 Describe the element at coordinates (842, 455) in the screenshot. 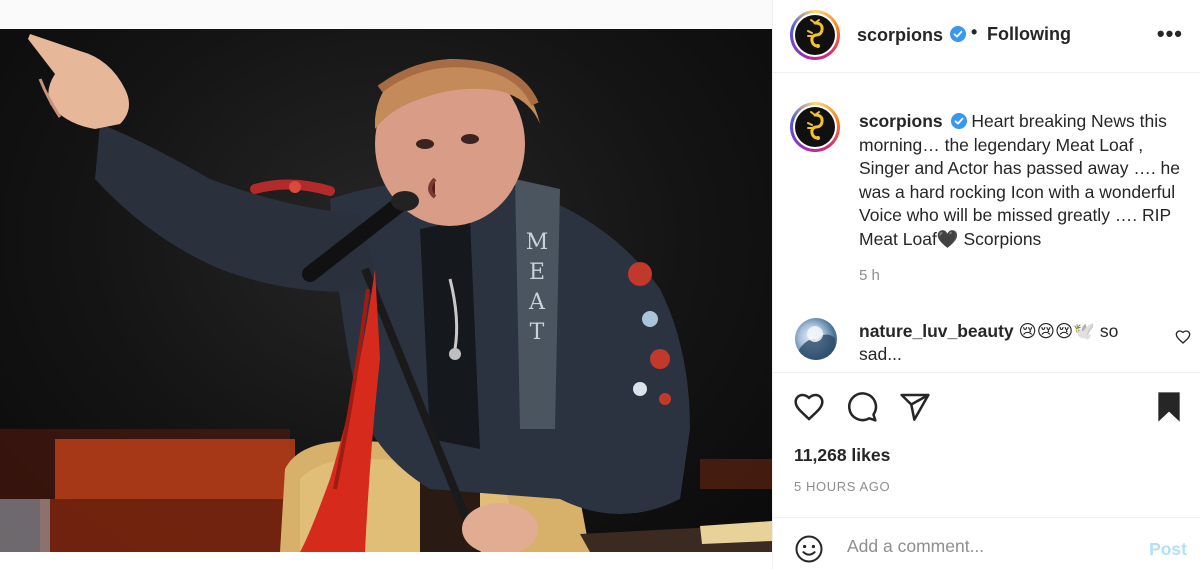

I see `likes-count: 11,268 likes` at that location.